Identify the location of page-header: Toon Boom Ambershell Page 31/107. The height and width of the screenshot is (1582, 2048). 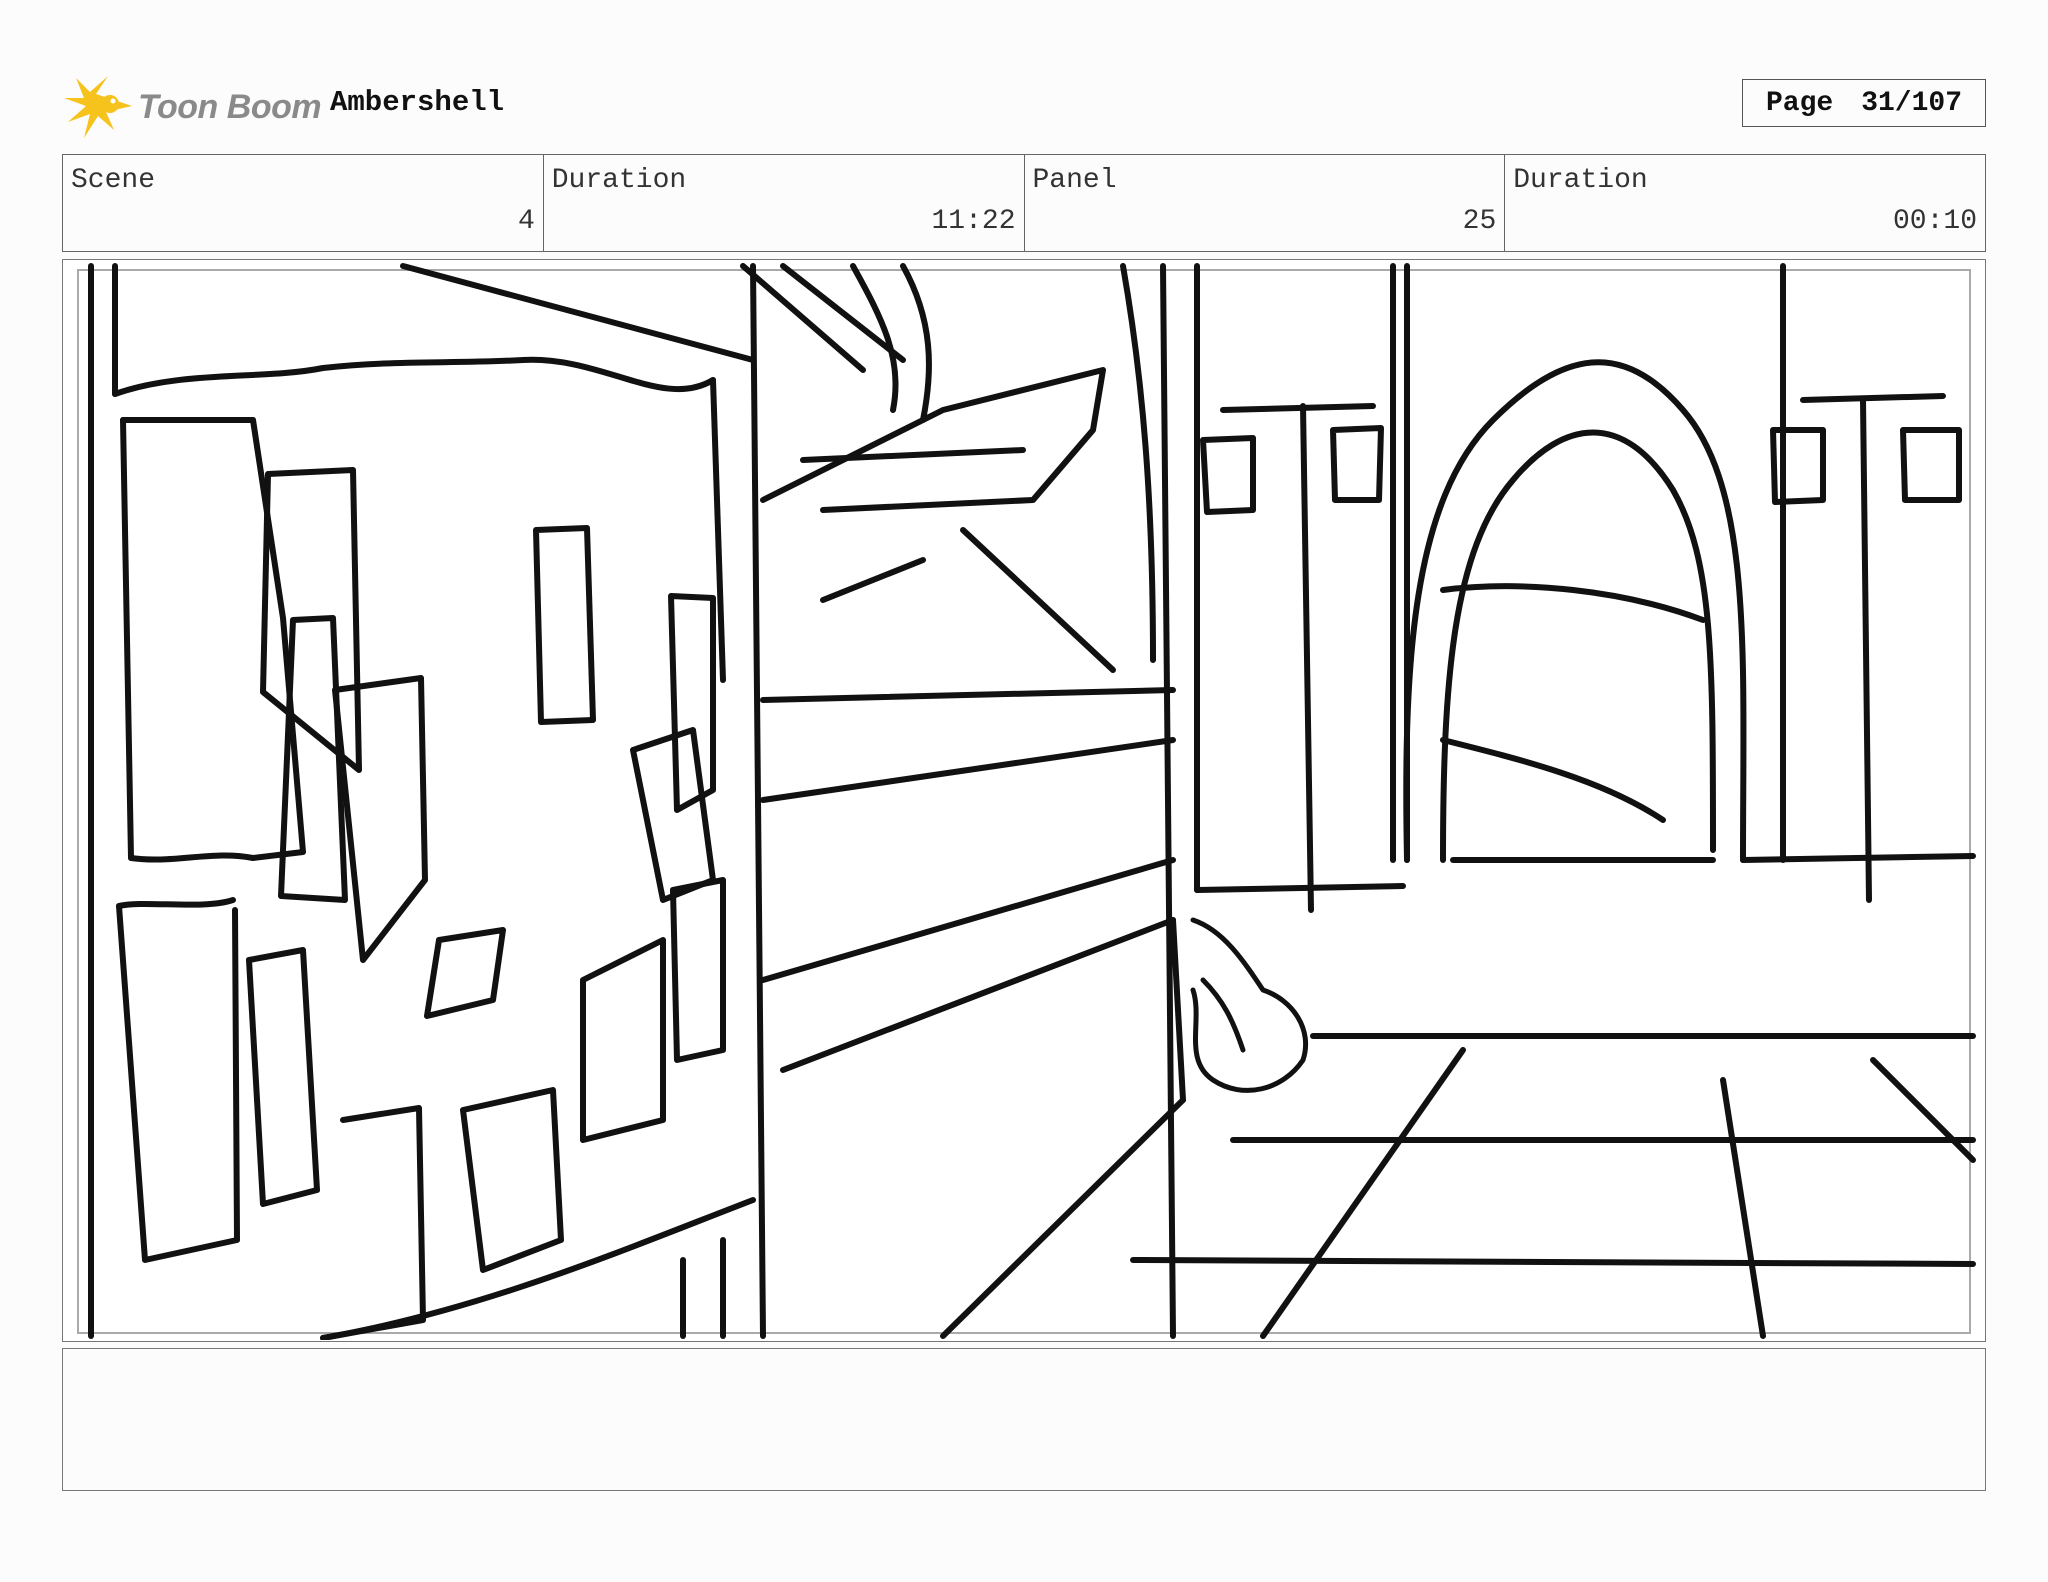
(1024, 107).